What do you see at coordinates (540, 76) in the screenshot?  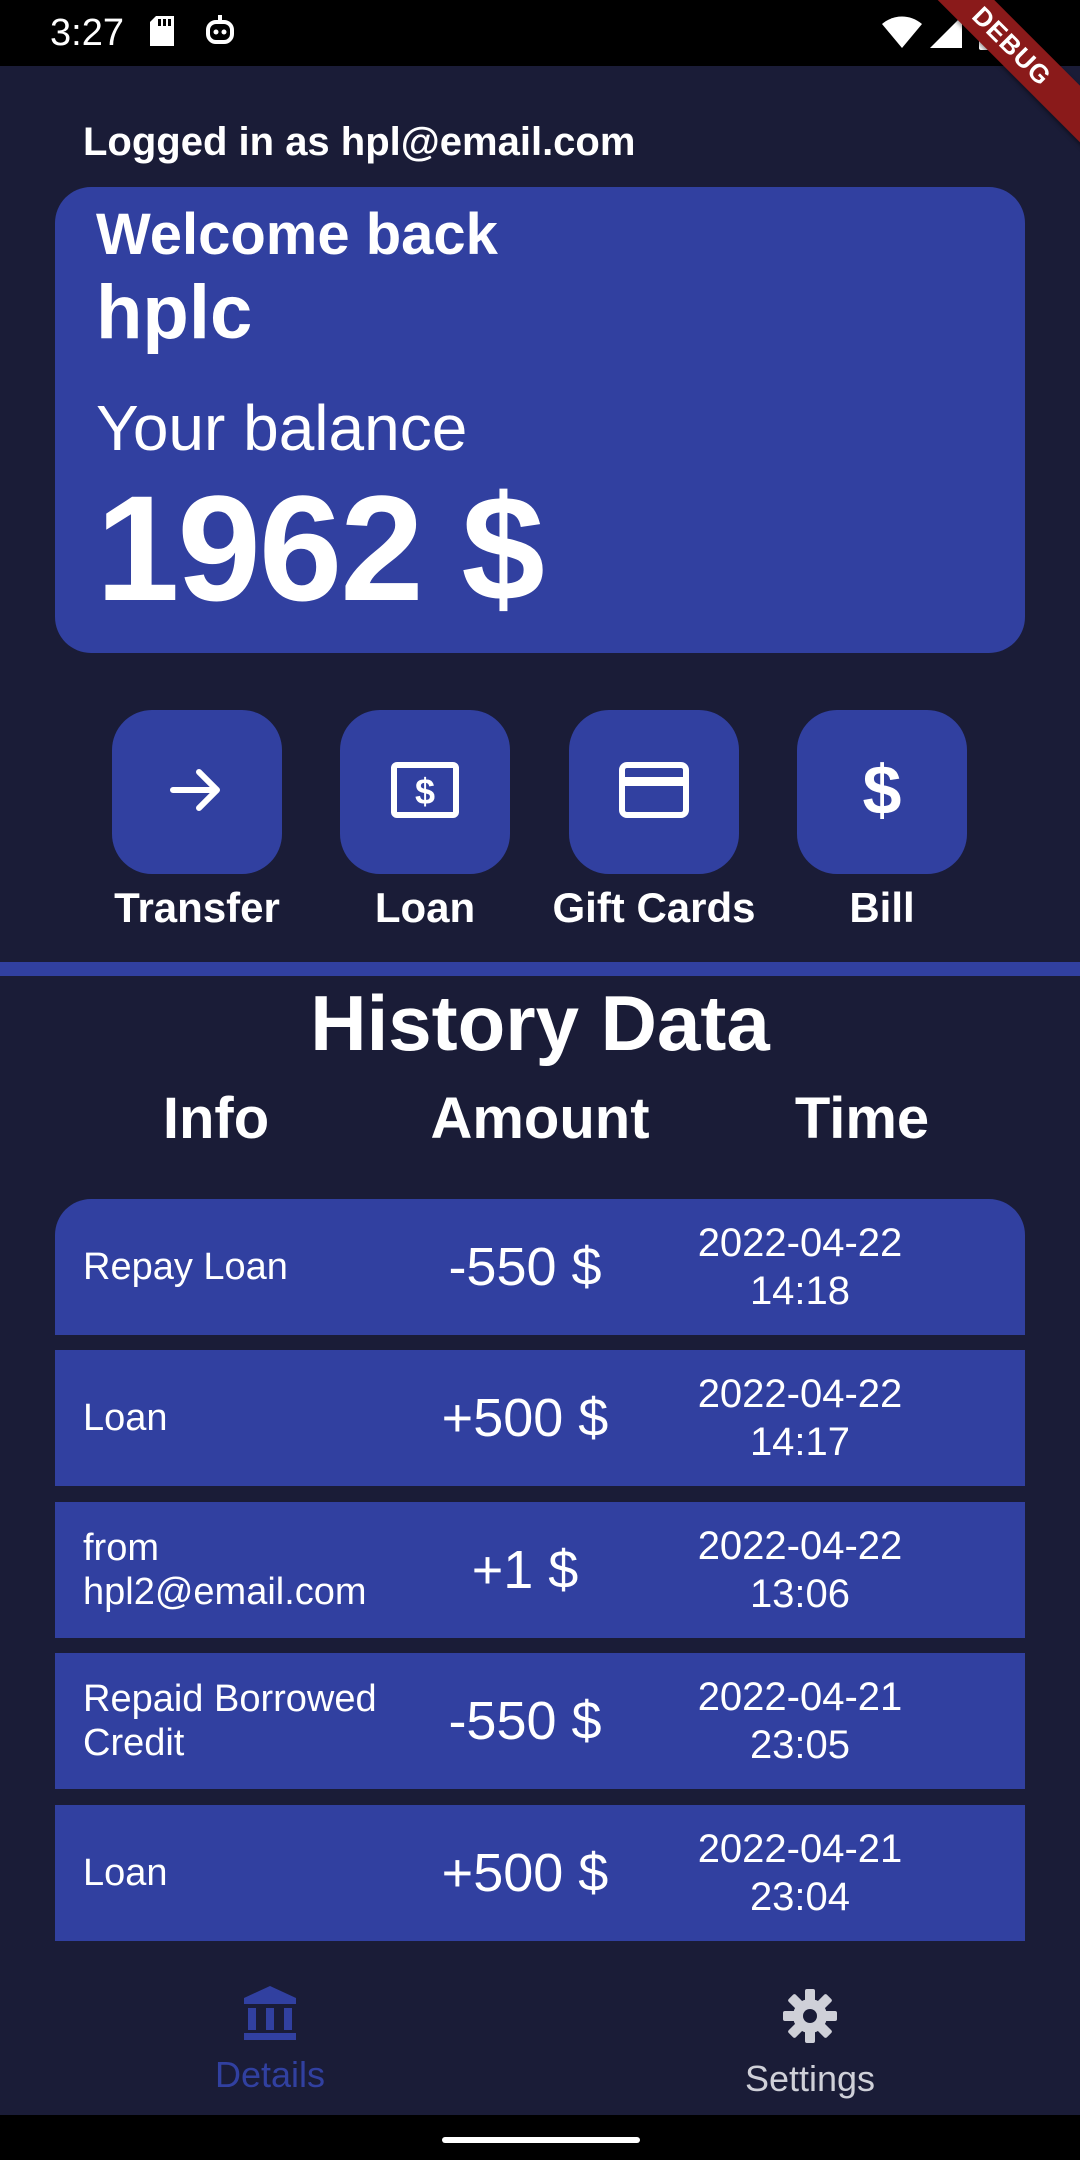 I see `status-bar: 3:27 DEBUG` at bounding box center [540, 76].